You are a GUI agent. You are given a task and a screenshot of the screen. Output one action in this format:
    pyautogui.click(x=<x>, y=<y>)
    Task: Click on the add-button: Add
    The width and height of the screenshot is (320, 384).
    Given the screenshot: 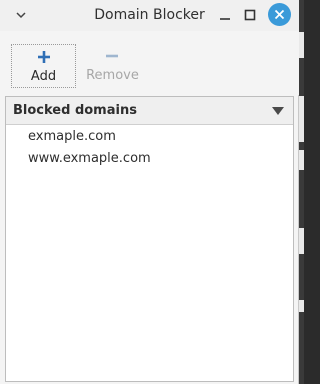 What is the action you would take?
    pyautogui.click(x=43, y=66)
    